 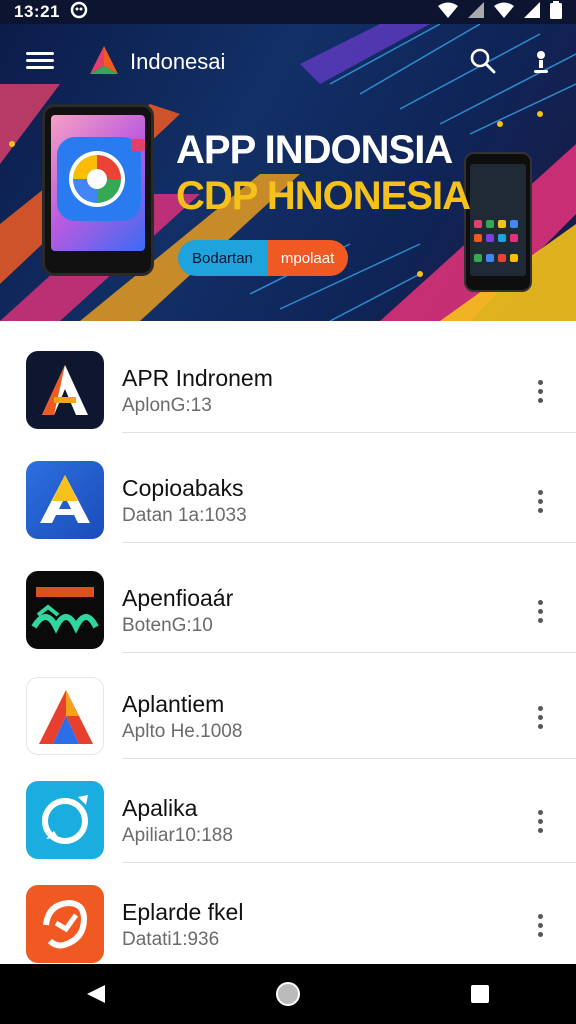 I want to click on app-logo-large-icon, so click(x=101, y=179).